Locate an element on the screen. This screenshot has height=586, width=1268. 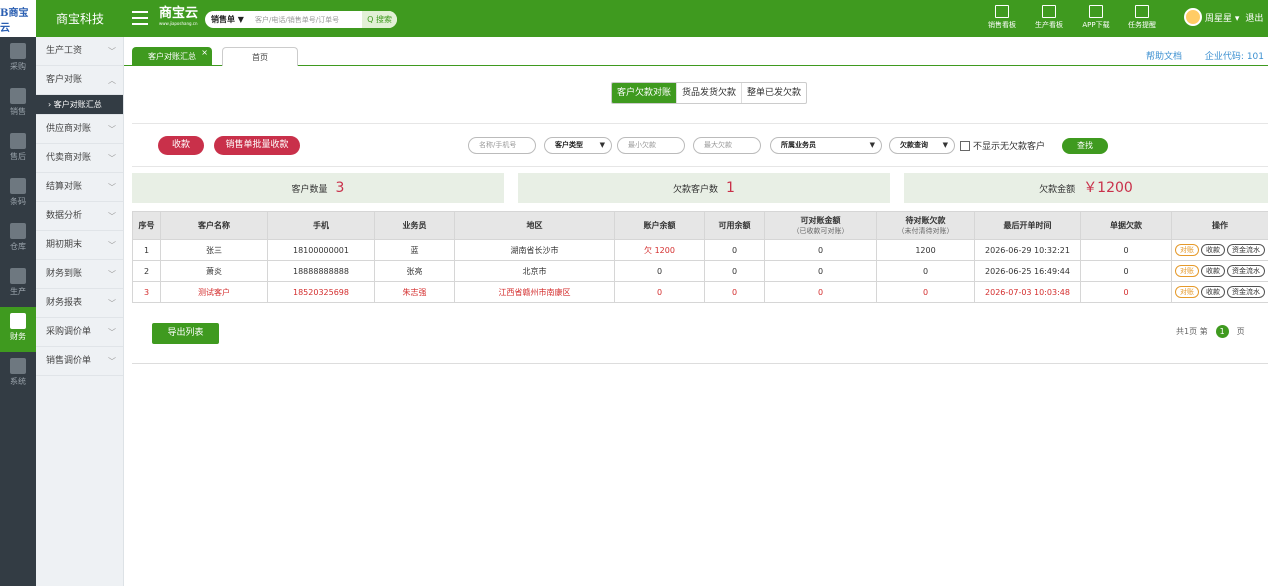
gear-icon is located at coordinates (18, 366).